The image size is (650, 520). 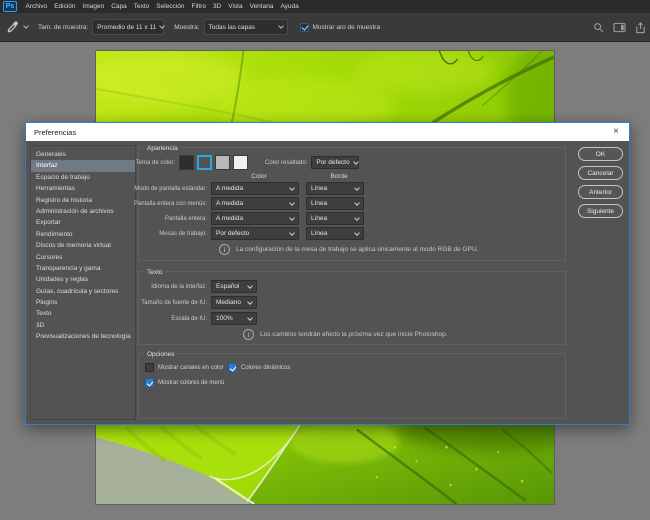 I want to click on sidebar-item-plugins: Plugins, so click(x=83, y=302).